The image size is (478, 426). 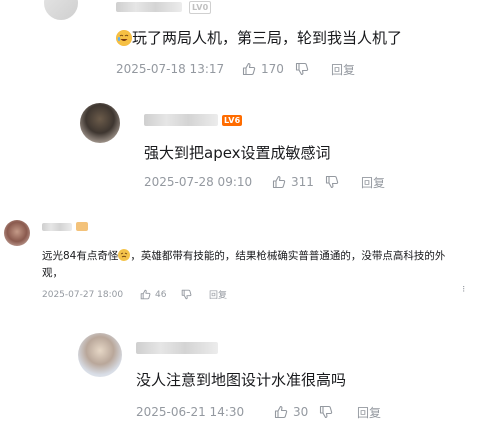 I want to click on like-count: 170, so click(x=272, y=69).